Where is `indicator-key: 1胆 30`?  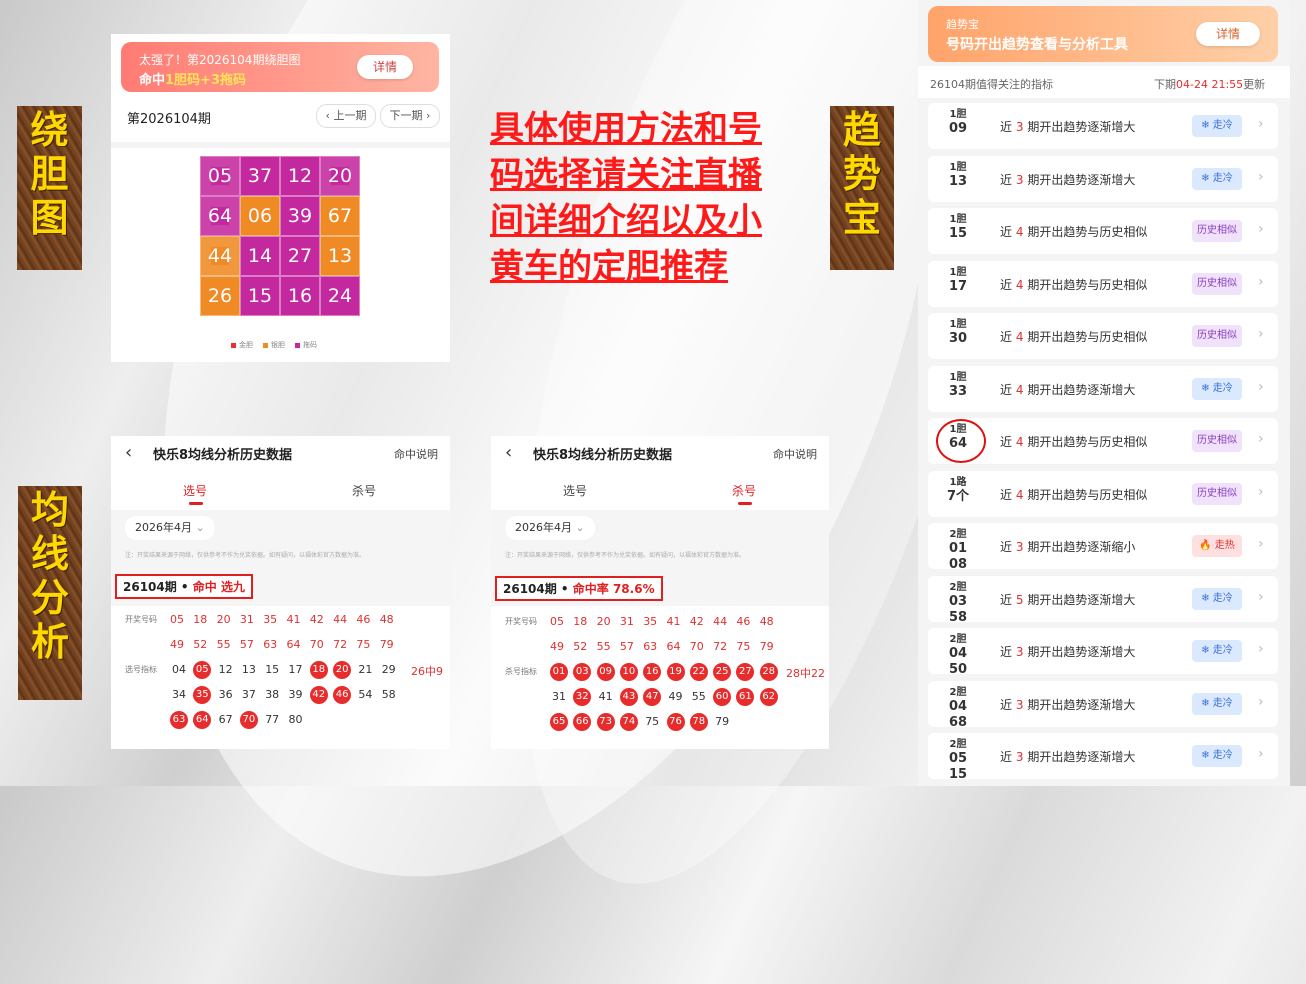 indicator-key: 1胆 30 is located at coordinates (958, 333).